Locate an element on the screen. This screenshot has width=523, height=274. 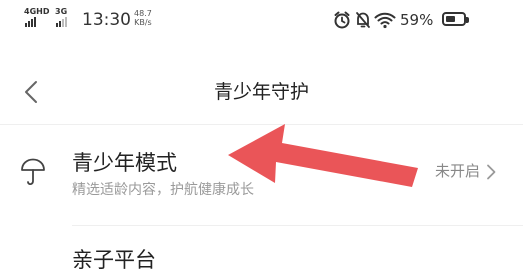
teen-mode-status: 未开启 is located at coordinates (457, 171).